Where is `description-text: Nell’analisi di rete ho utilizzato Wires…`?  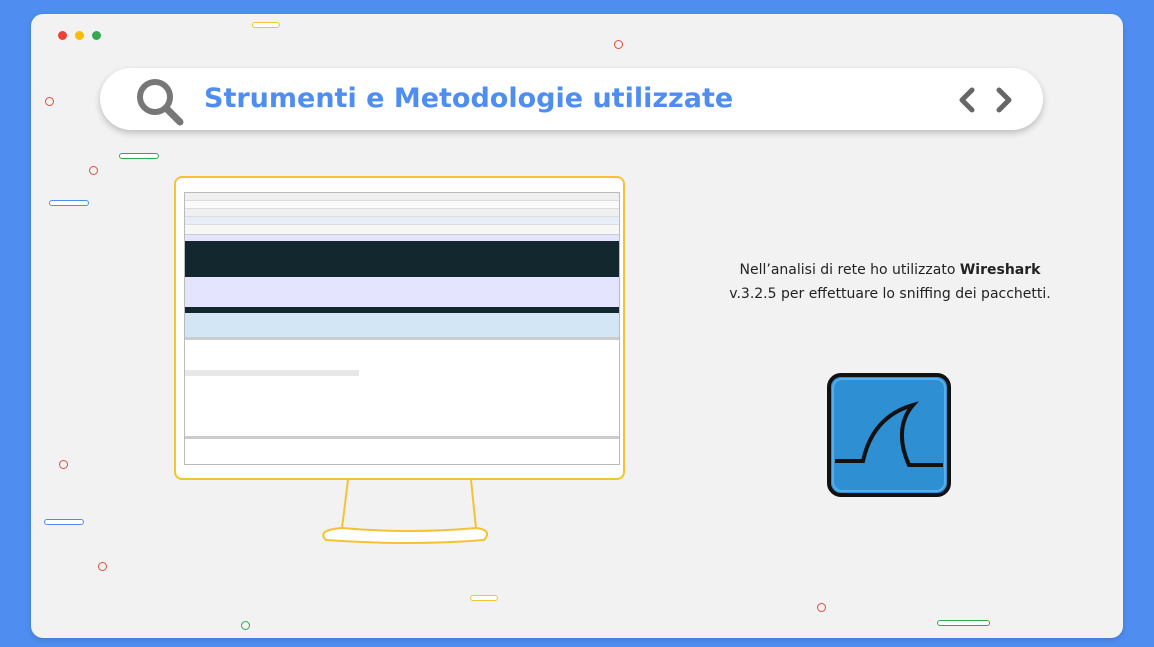
description-text: Nell’analisi di rete ho utilizzato Wires… is located at coordinates (890, 282).